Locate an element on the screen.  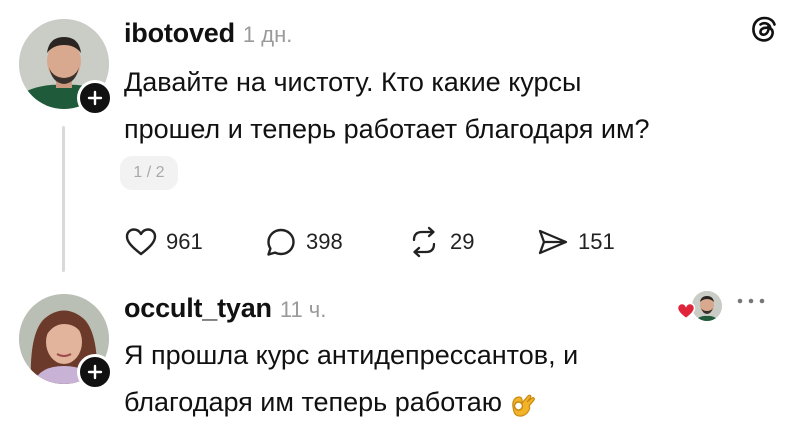
repost-button: 29 is located at coordinates (440, 242).